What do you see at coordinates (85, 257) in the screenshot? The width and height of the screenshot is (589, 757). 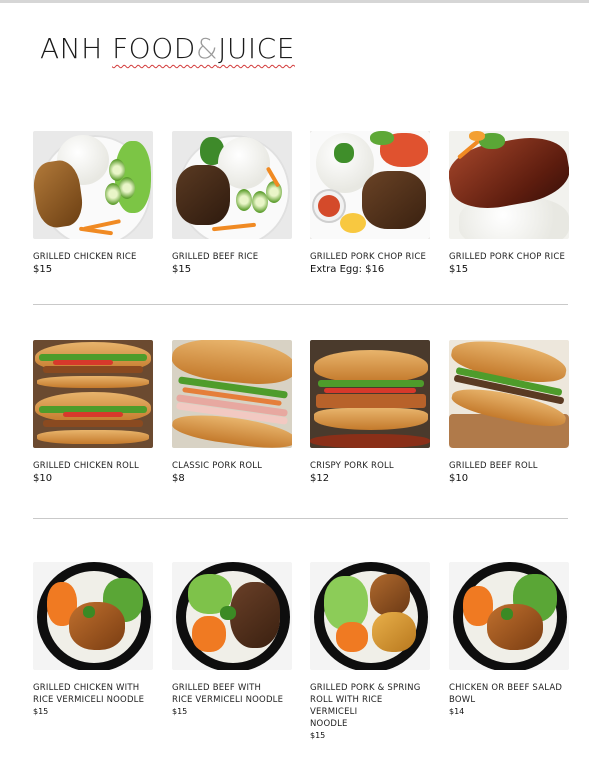 I see `item-name: GRILLED CHICKEN RICE` at bounding box center [85, 257].